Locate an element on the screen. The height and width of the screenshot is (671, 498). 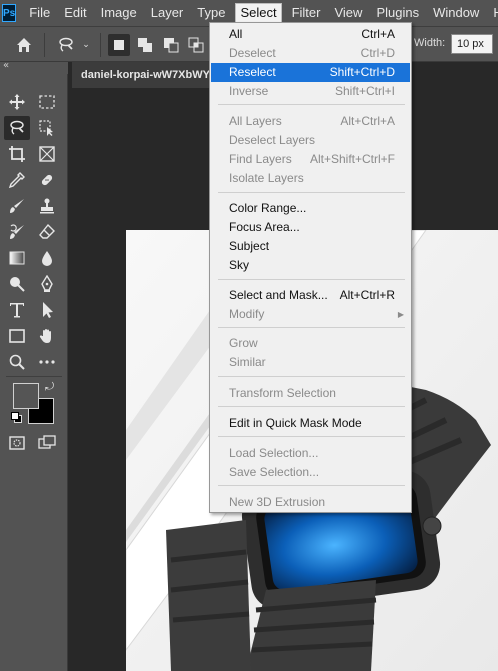
crop-icon is located at coordinates (17, 154).